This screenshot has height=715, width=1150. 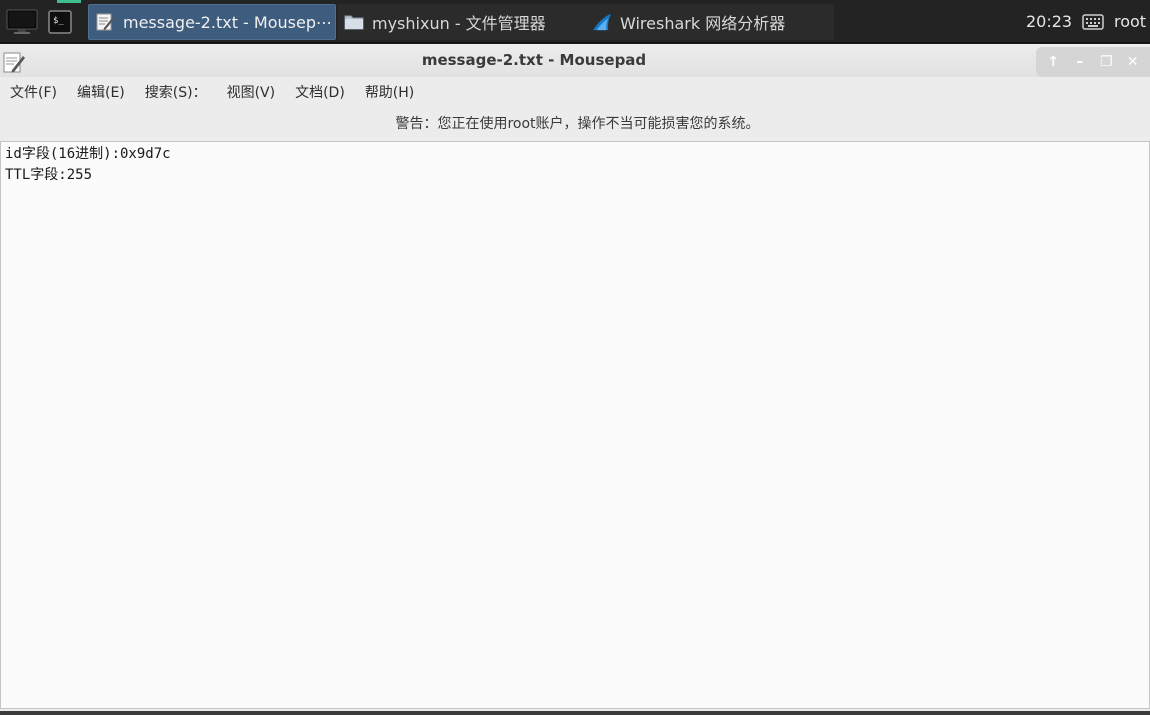 I want to click on editor-line: id字段(16进制):0x9d7c, so click(x=575, y=154).